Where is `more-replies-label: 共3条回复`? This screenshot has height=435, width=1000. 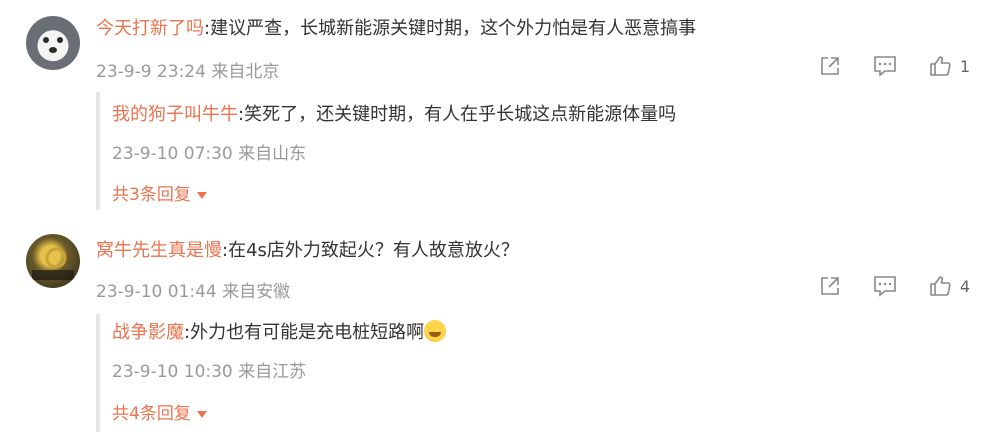
more-replies-label: 共3条回复 is located at coordinates (151, 195).